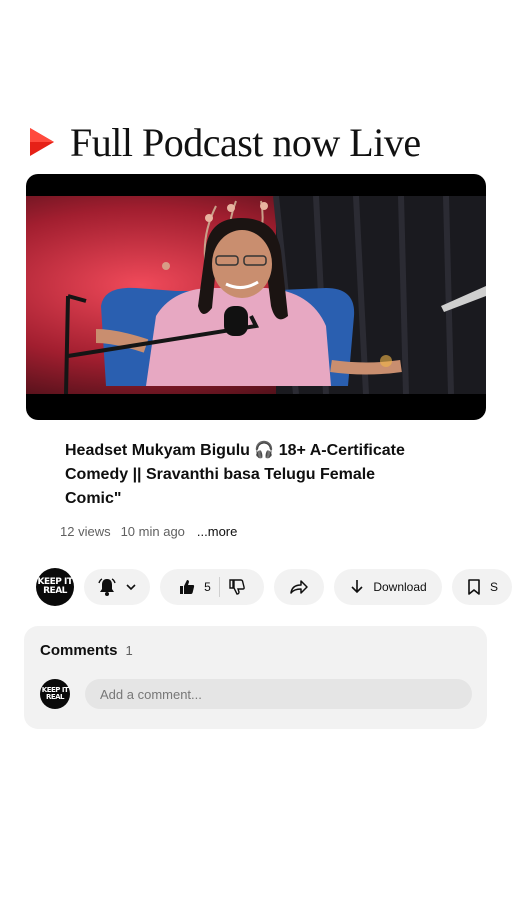  I want to click on promo-banner: Full Podcast now Live, so click(224, 142).